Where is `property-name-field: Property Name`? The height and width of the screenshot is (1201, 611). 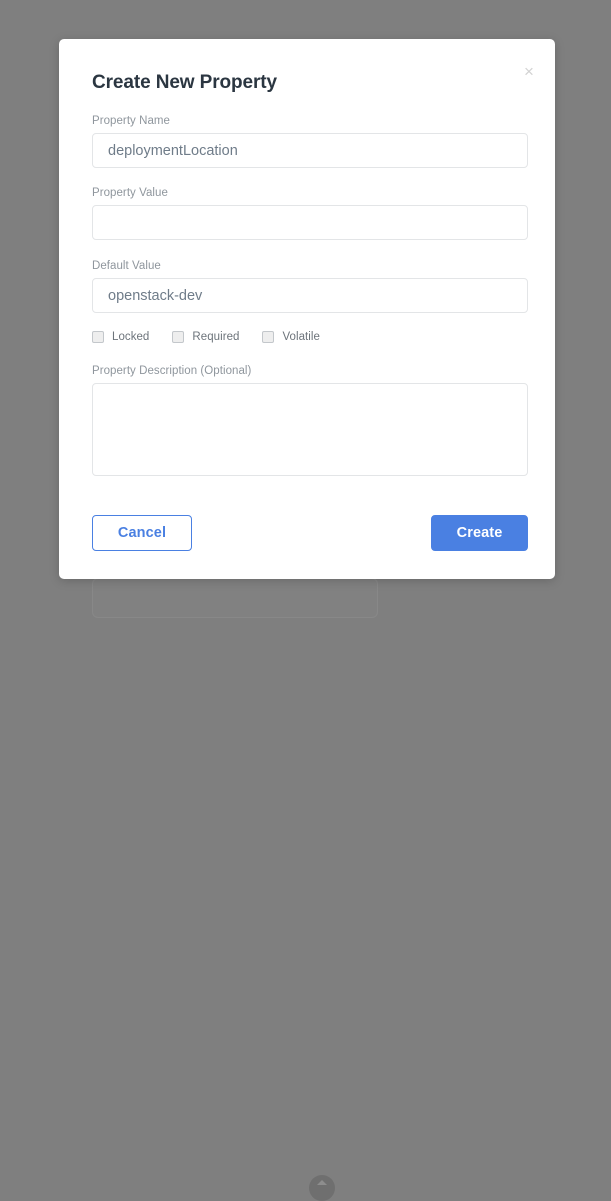
property-name-field: Property Name is located at coordinates (310, 141).